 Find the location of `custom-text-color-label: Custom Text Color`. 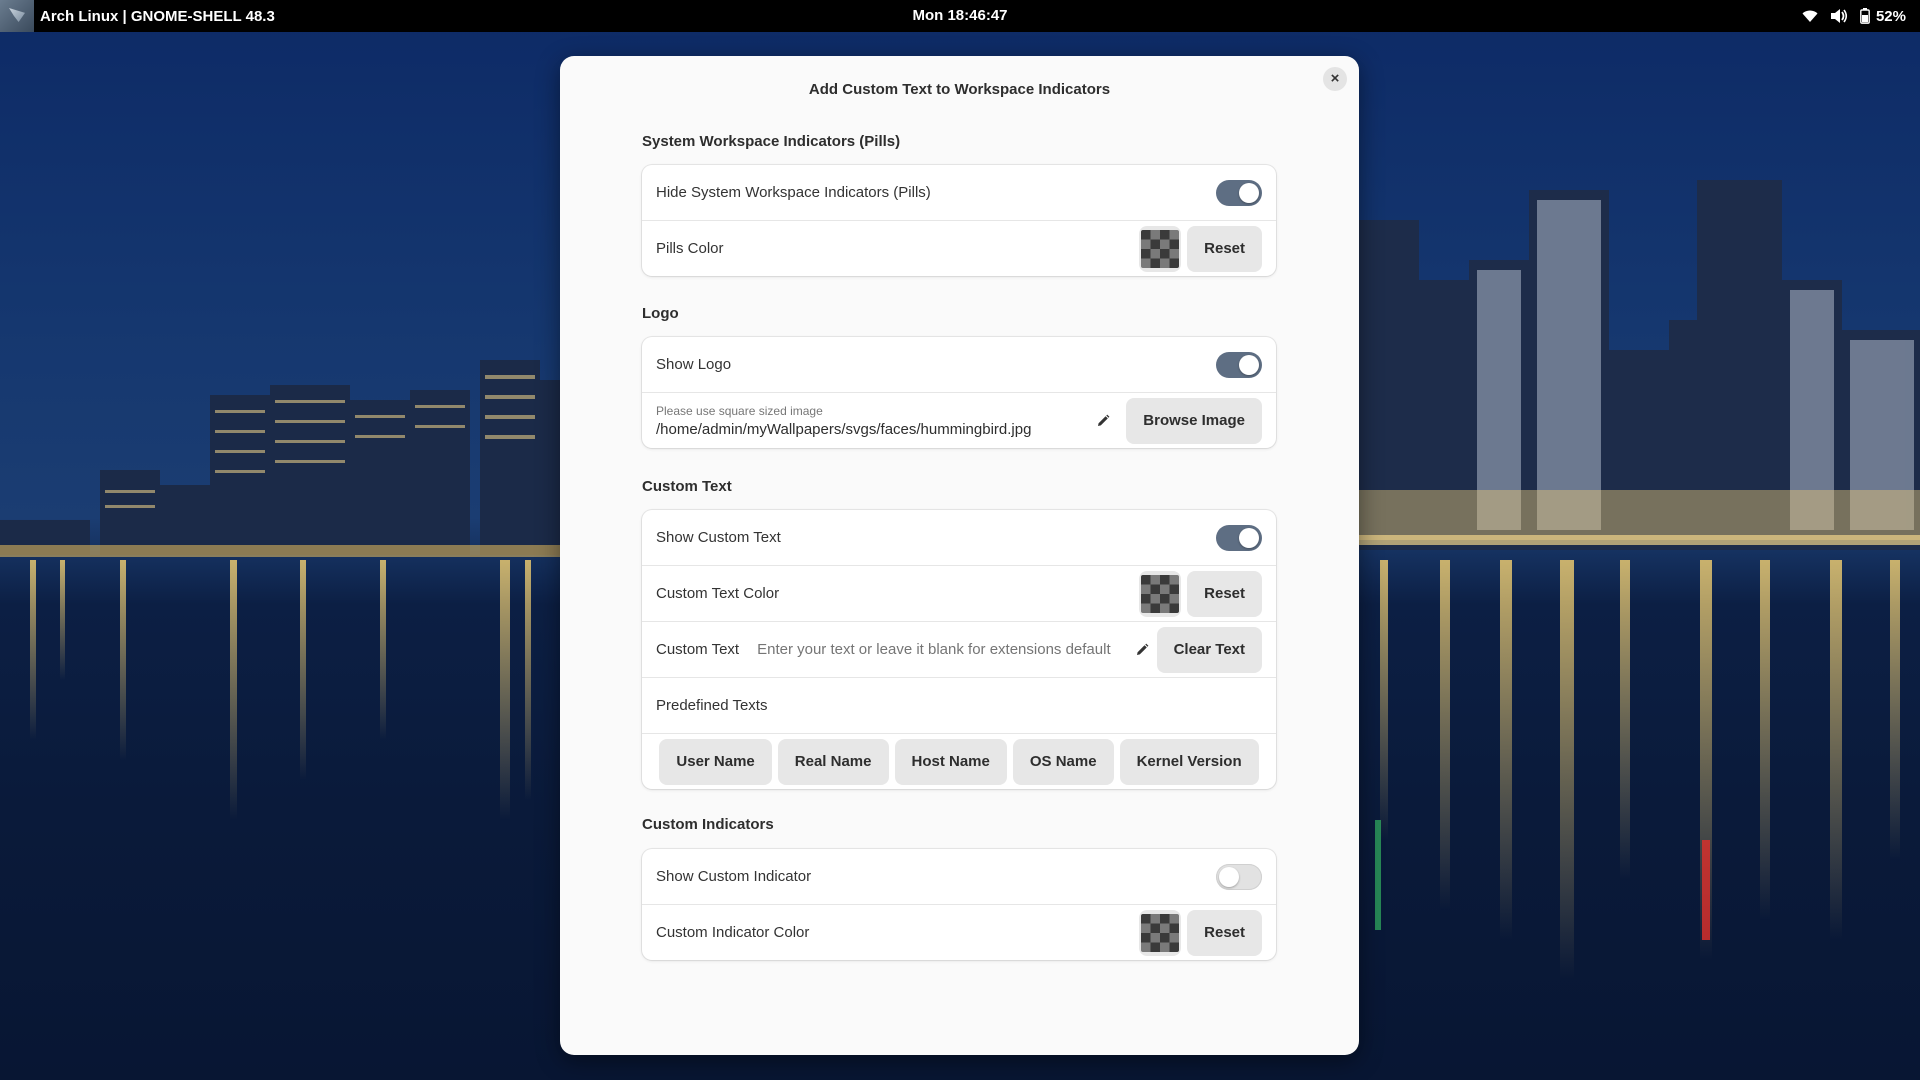

custom-text-color-label: Custom Text Color is located at coordinates (718, 593).